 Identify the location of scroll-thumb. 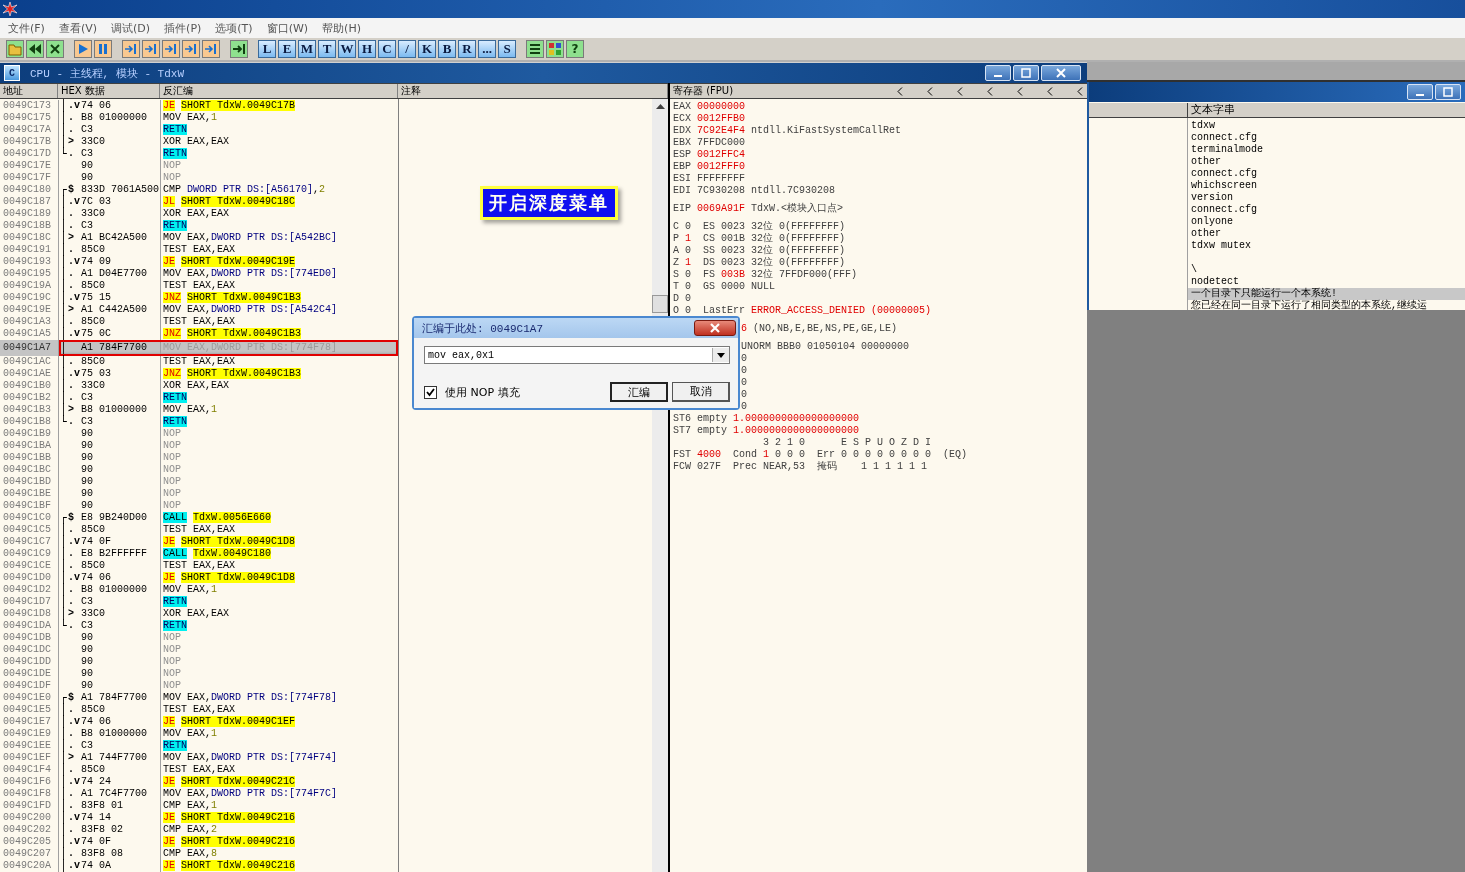
(660, 304).